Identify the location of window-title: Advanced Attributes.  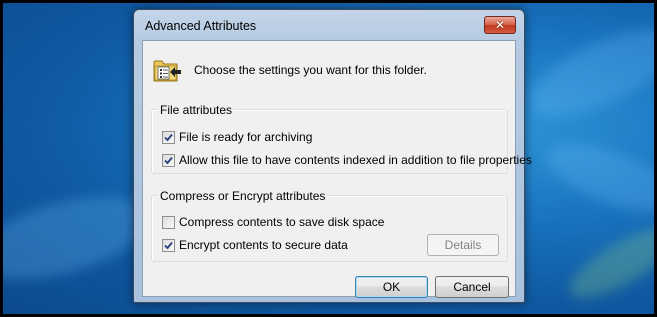
(201, 26).